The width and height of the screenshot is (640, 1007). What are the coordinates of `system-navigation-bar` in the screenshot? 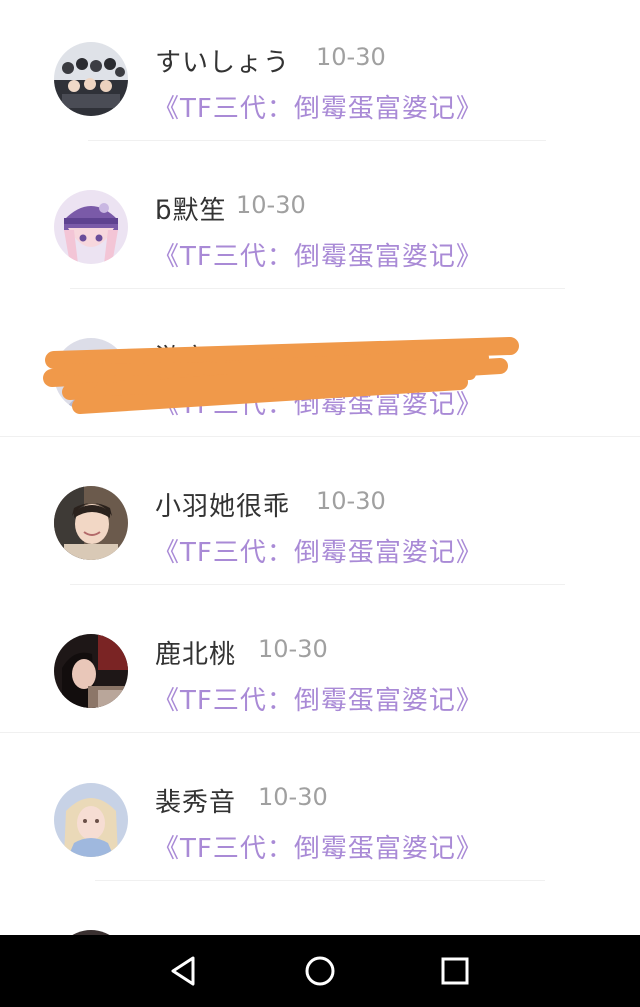 It's located at (320, 971).